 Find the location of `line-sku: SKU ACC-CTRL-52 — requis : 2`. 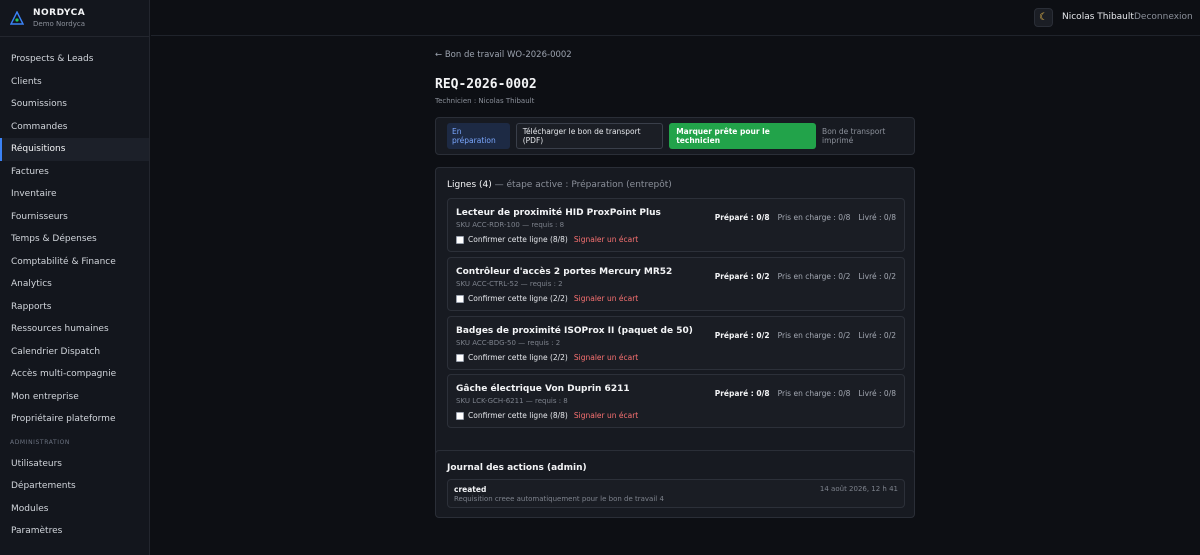

line-sku: SKU ACC-CTRL-52 — requis : 2 is located at coordinates (509, 284).